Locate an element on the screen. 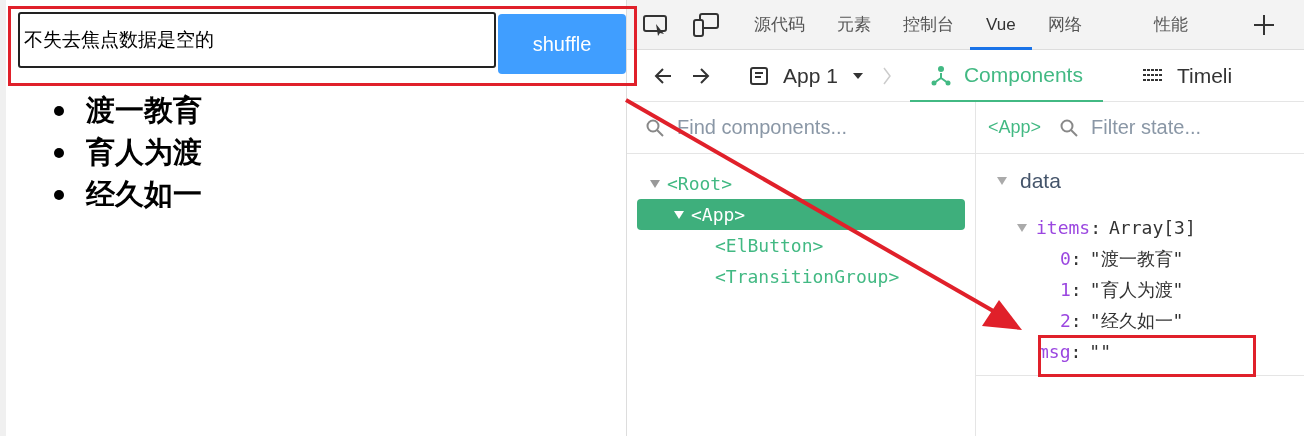 This screenshot has height=436, width=1304. section-header: data is located at coordinates (1140, 174).